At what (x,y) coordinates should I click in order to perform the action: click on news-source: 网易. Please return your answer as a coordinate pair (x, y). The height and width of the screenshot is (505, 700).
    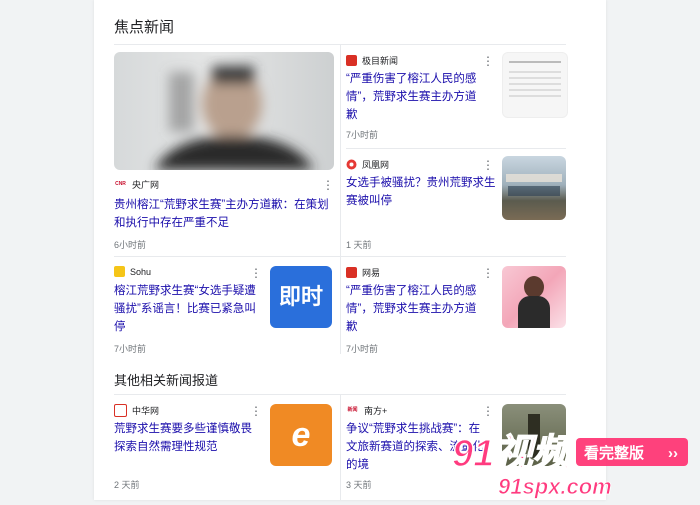
    Looking at the image, I should click on (363, 272).